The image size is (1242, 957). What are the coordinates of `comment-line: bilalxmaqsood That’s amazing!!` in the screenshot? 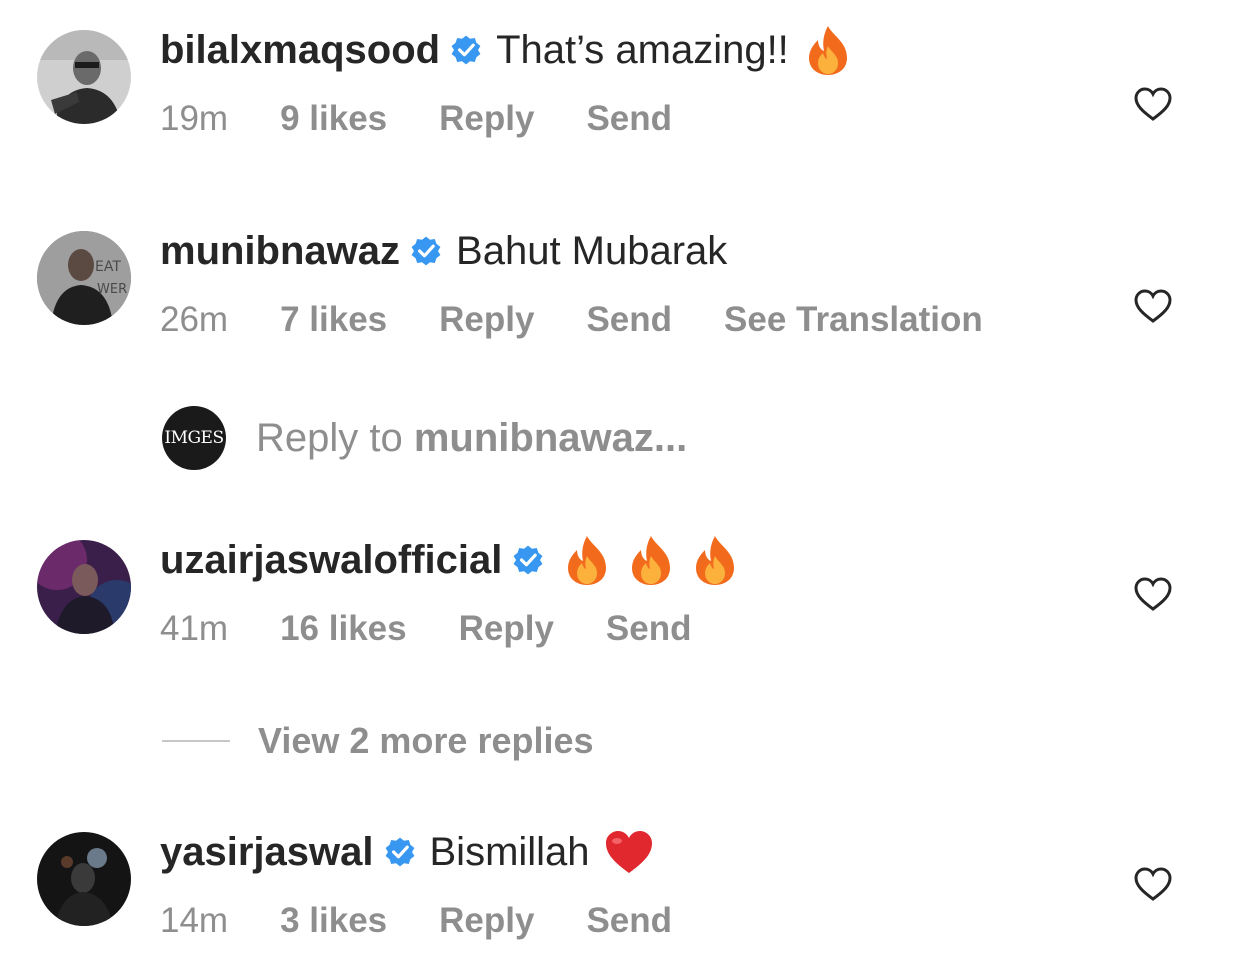 It's located at (506, 50).